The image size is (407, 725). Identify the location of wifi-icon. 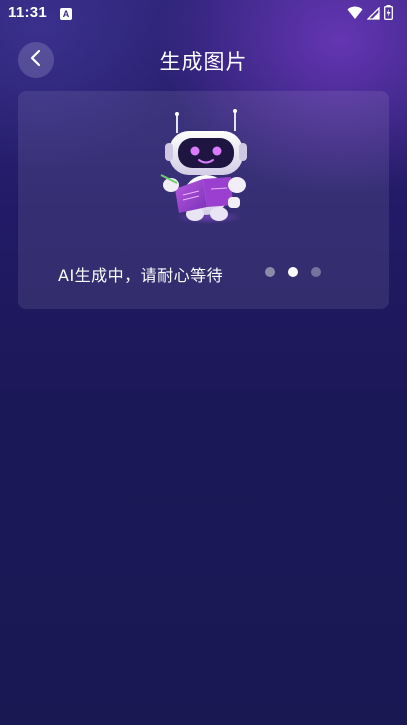
(355, 14).